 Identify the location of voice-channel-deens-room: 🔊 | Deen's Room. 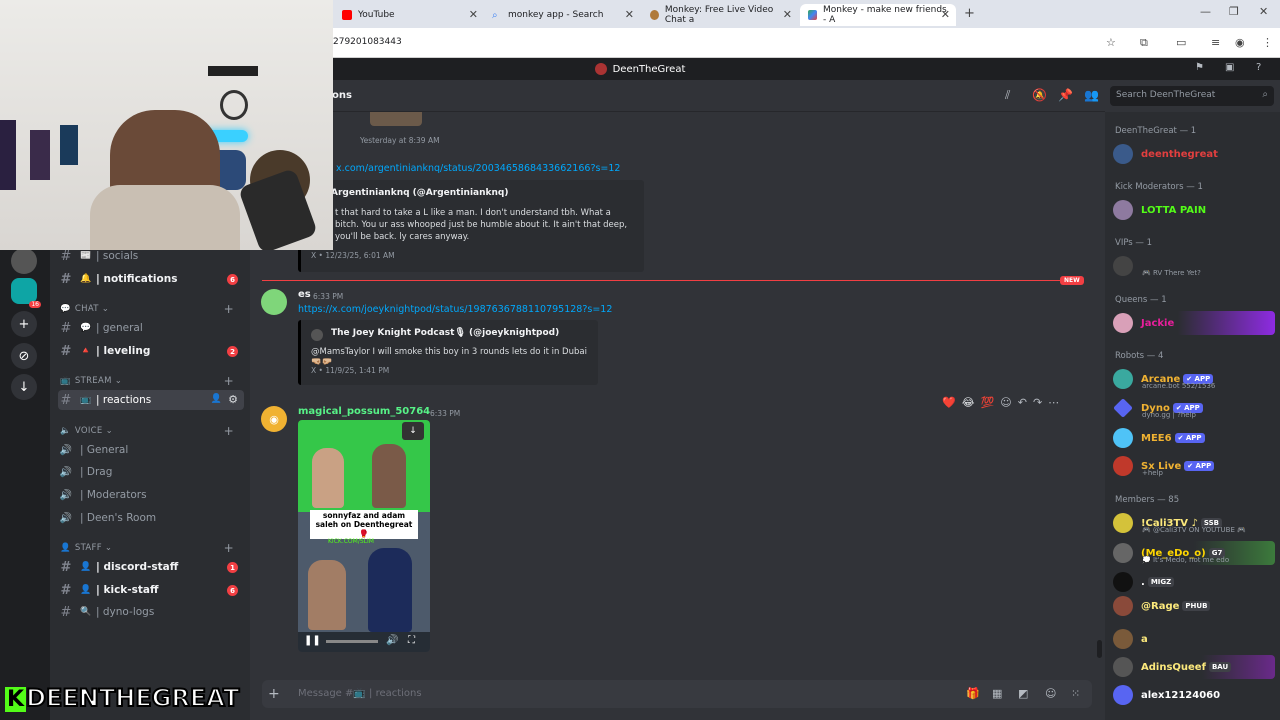
(151, 518).